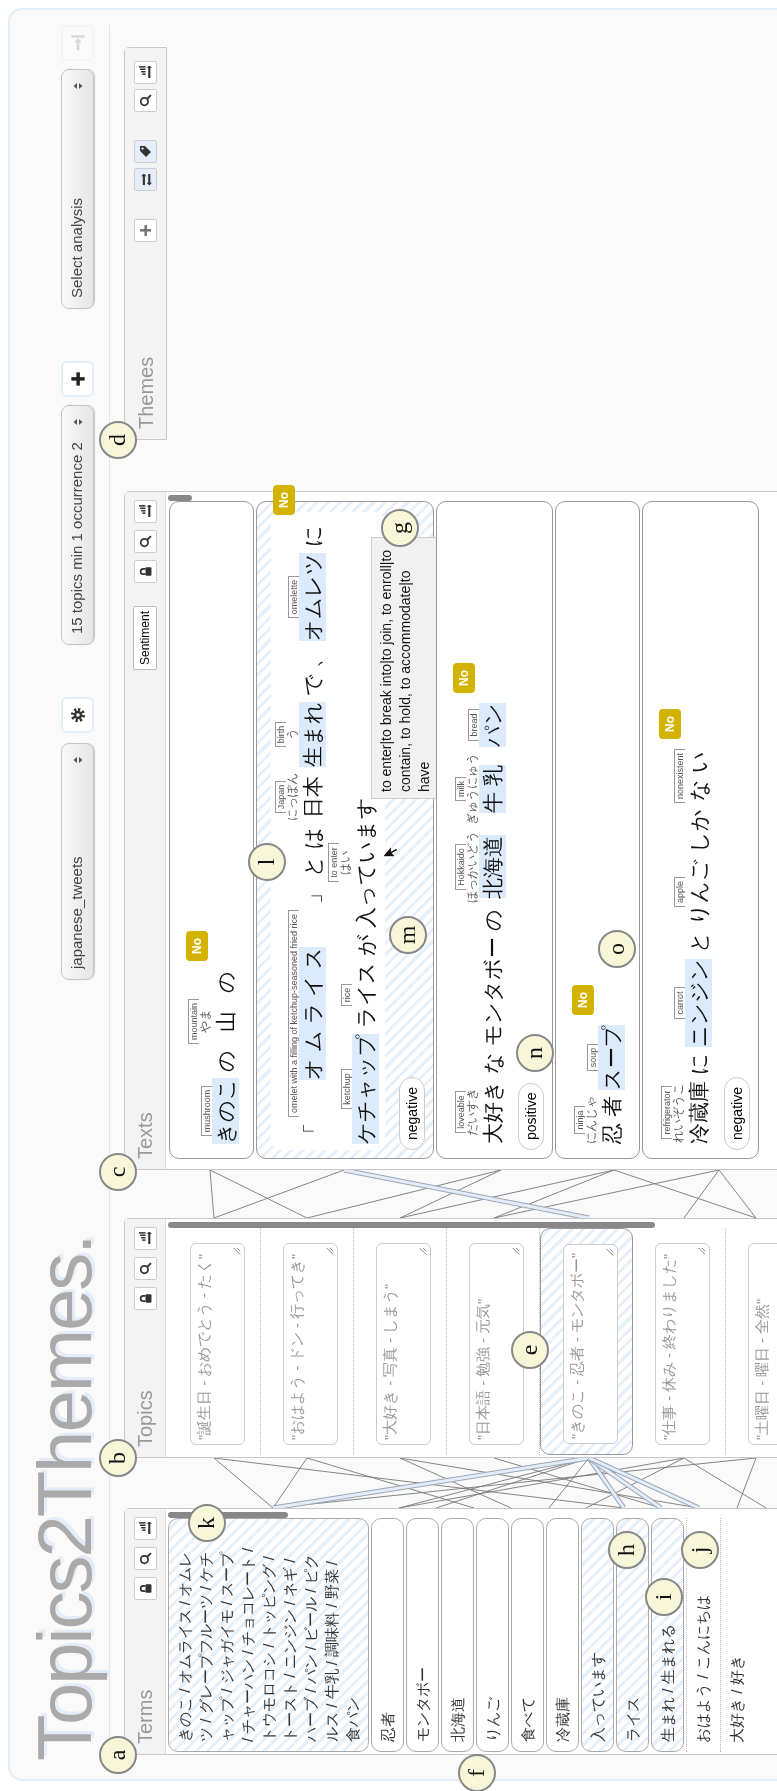 Image resolution: width=777 pixels, height=1791 pixels. Describe the element at coordinates (562, 1635) in the screenshot. I see `term-item: 冷蔵庫` at that location.